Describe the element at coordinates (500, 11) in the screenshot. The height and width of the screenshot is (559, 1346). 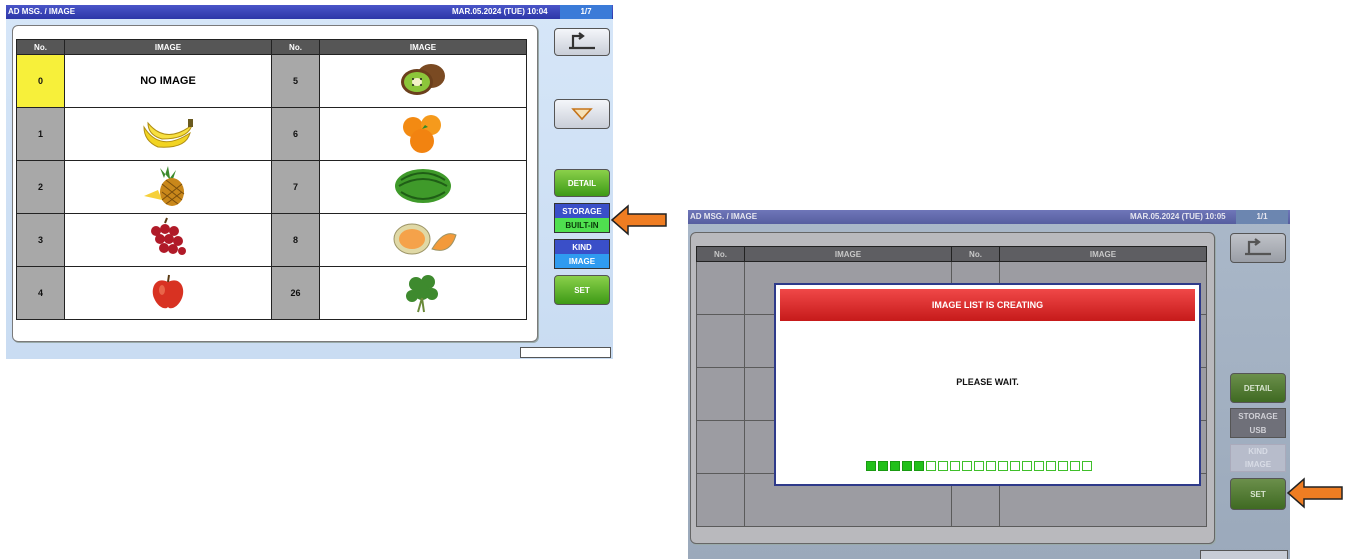
I see `datetime: MAR.05.2024 (TUE) 10:04` at that location.